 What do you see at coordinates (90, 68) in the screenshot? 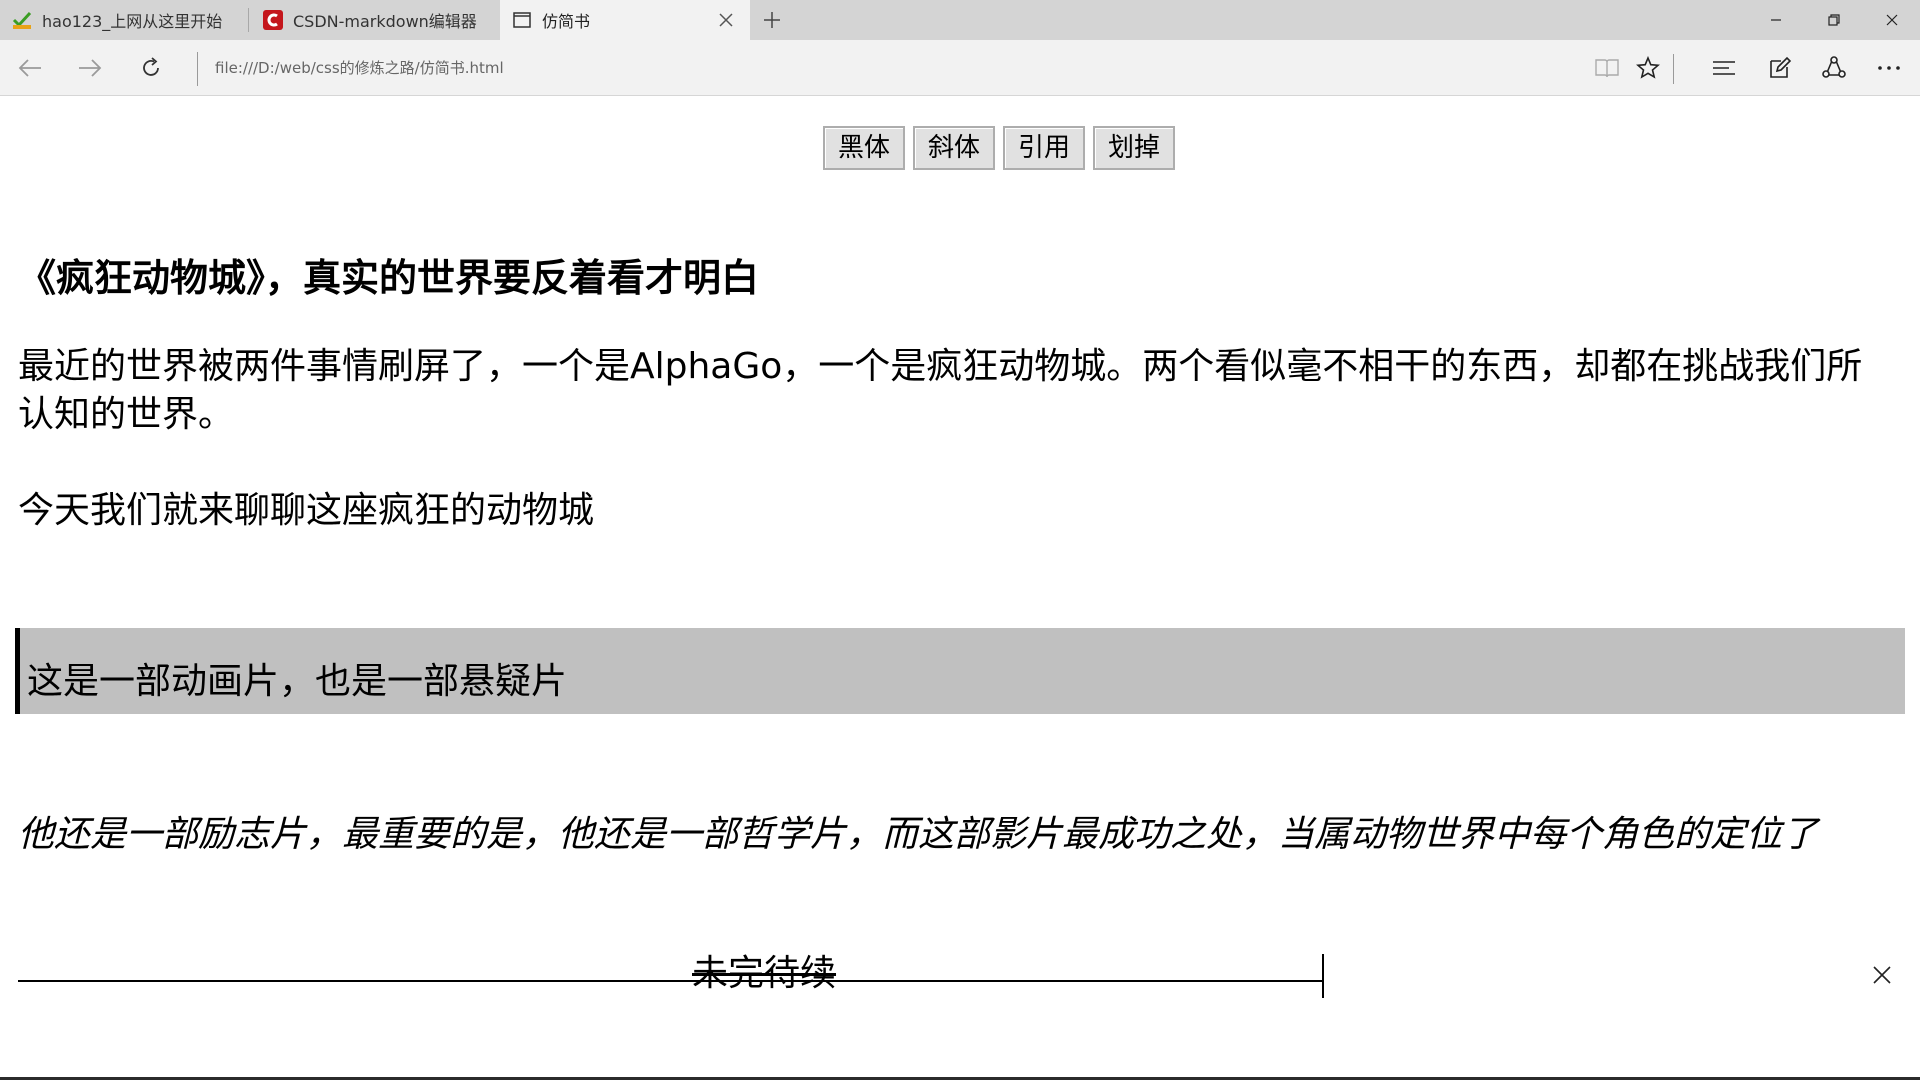
I see `forward-arrow-icon` at bounding box center [90, 68].